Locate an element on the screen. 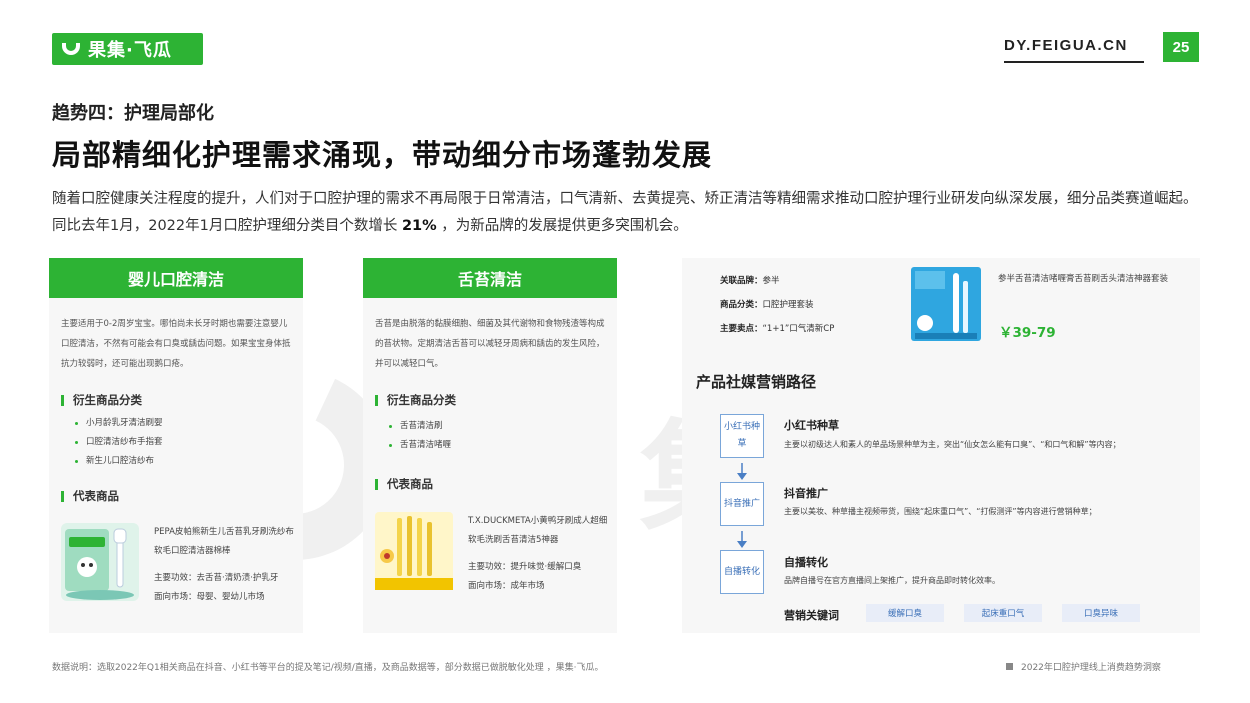 This screenshot has height=703, width=1250. list-item: 新生儿口腔洁纱布 is located at coordinates (119, 461).